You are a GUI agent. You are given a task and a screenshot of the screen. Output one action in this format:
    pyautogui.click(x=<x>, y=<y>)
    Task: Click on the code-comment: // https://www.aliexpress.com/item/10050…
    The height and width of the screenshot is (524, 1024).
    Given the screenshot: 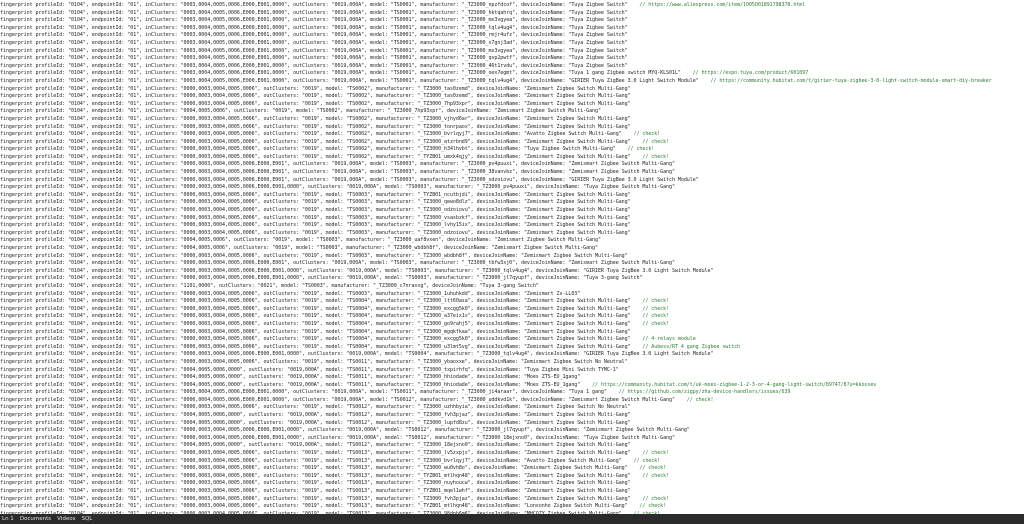 What is the action you would take?
    pyautogui.click(x=722, y=5)
    